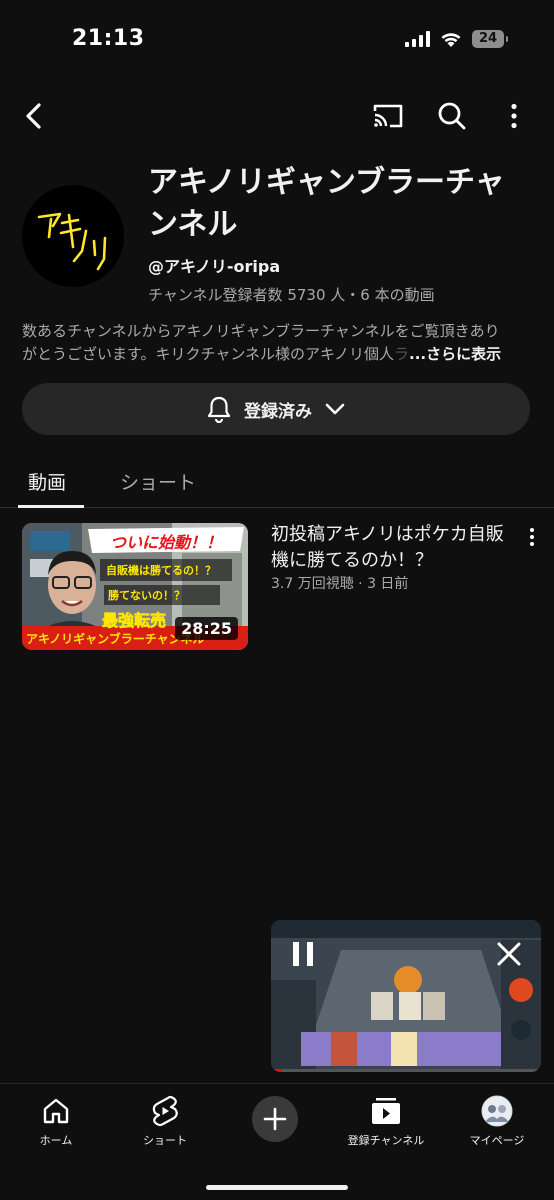 The height and width of the screenshot is (1200, 554). I want to click on thumbnail-line-3: 最強転売, so click(134, 621).